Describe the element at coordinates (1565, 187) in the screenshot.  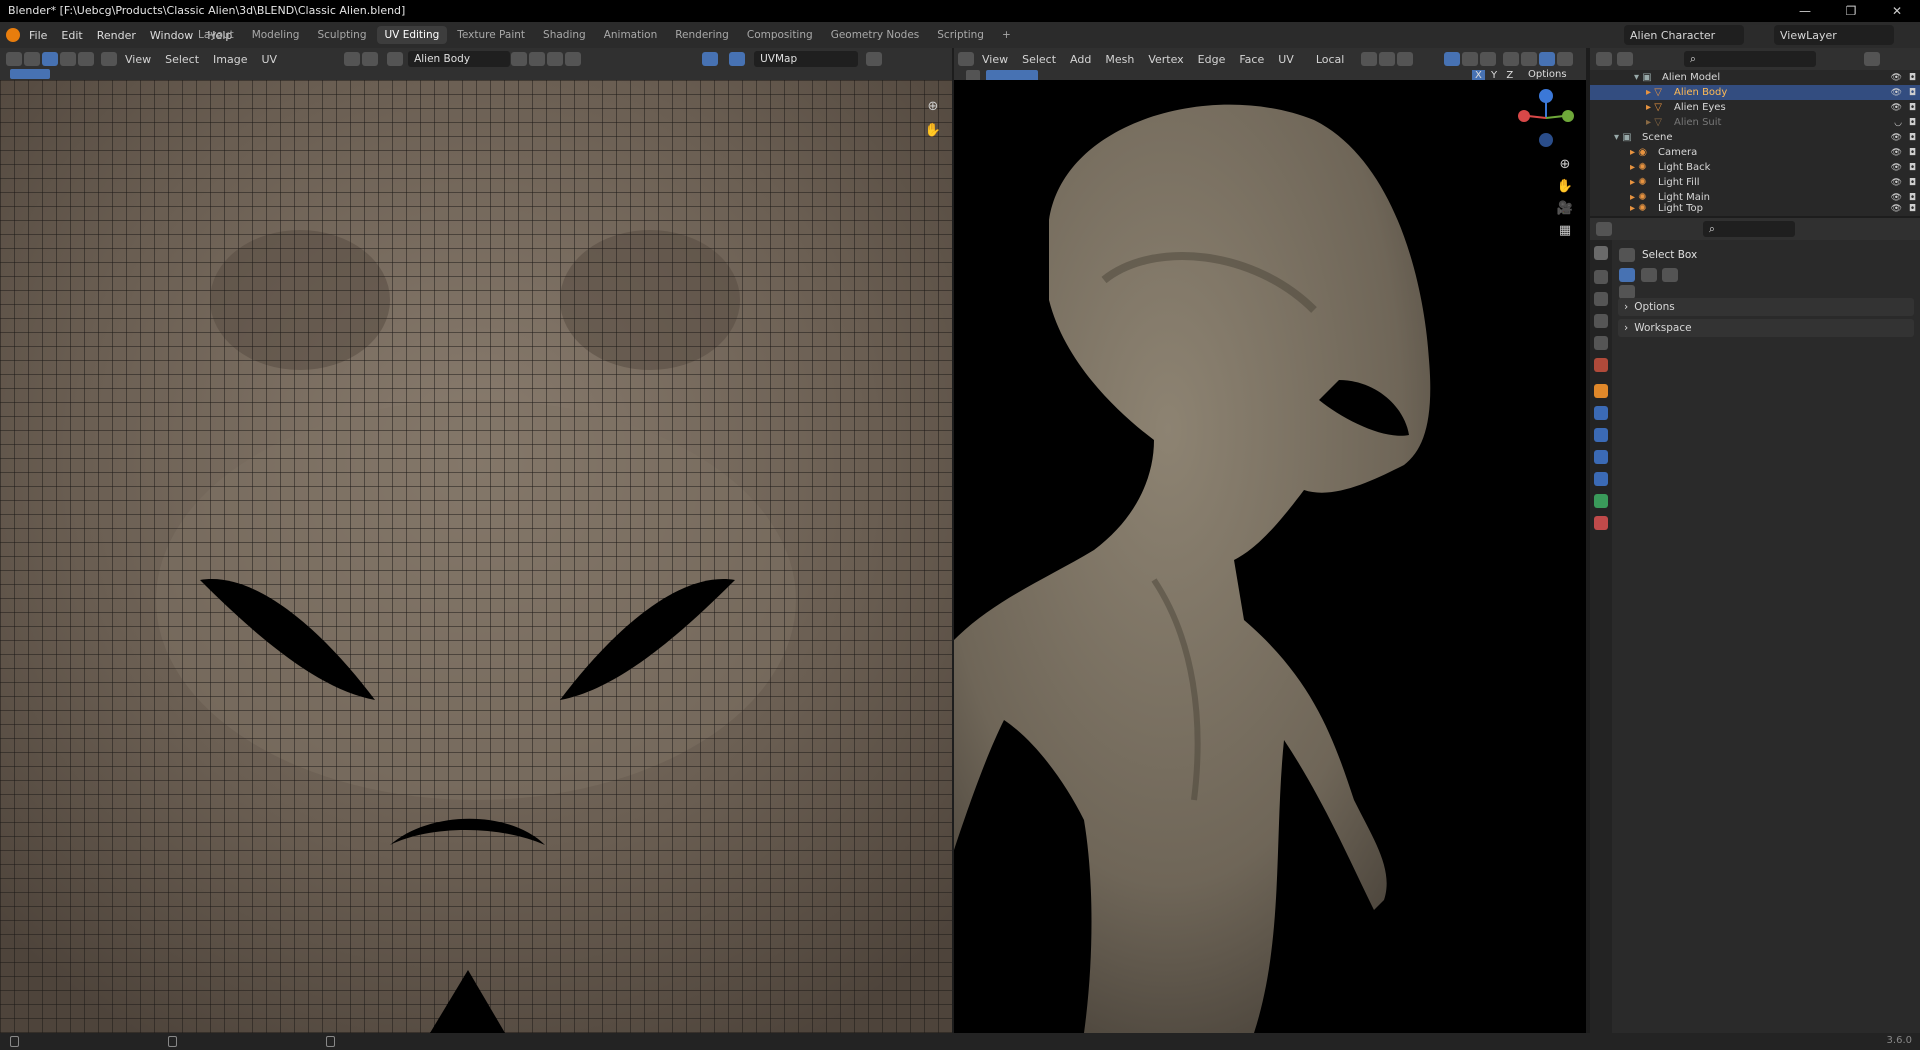
I see `viewport-pan-icon: ✋` at that location.